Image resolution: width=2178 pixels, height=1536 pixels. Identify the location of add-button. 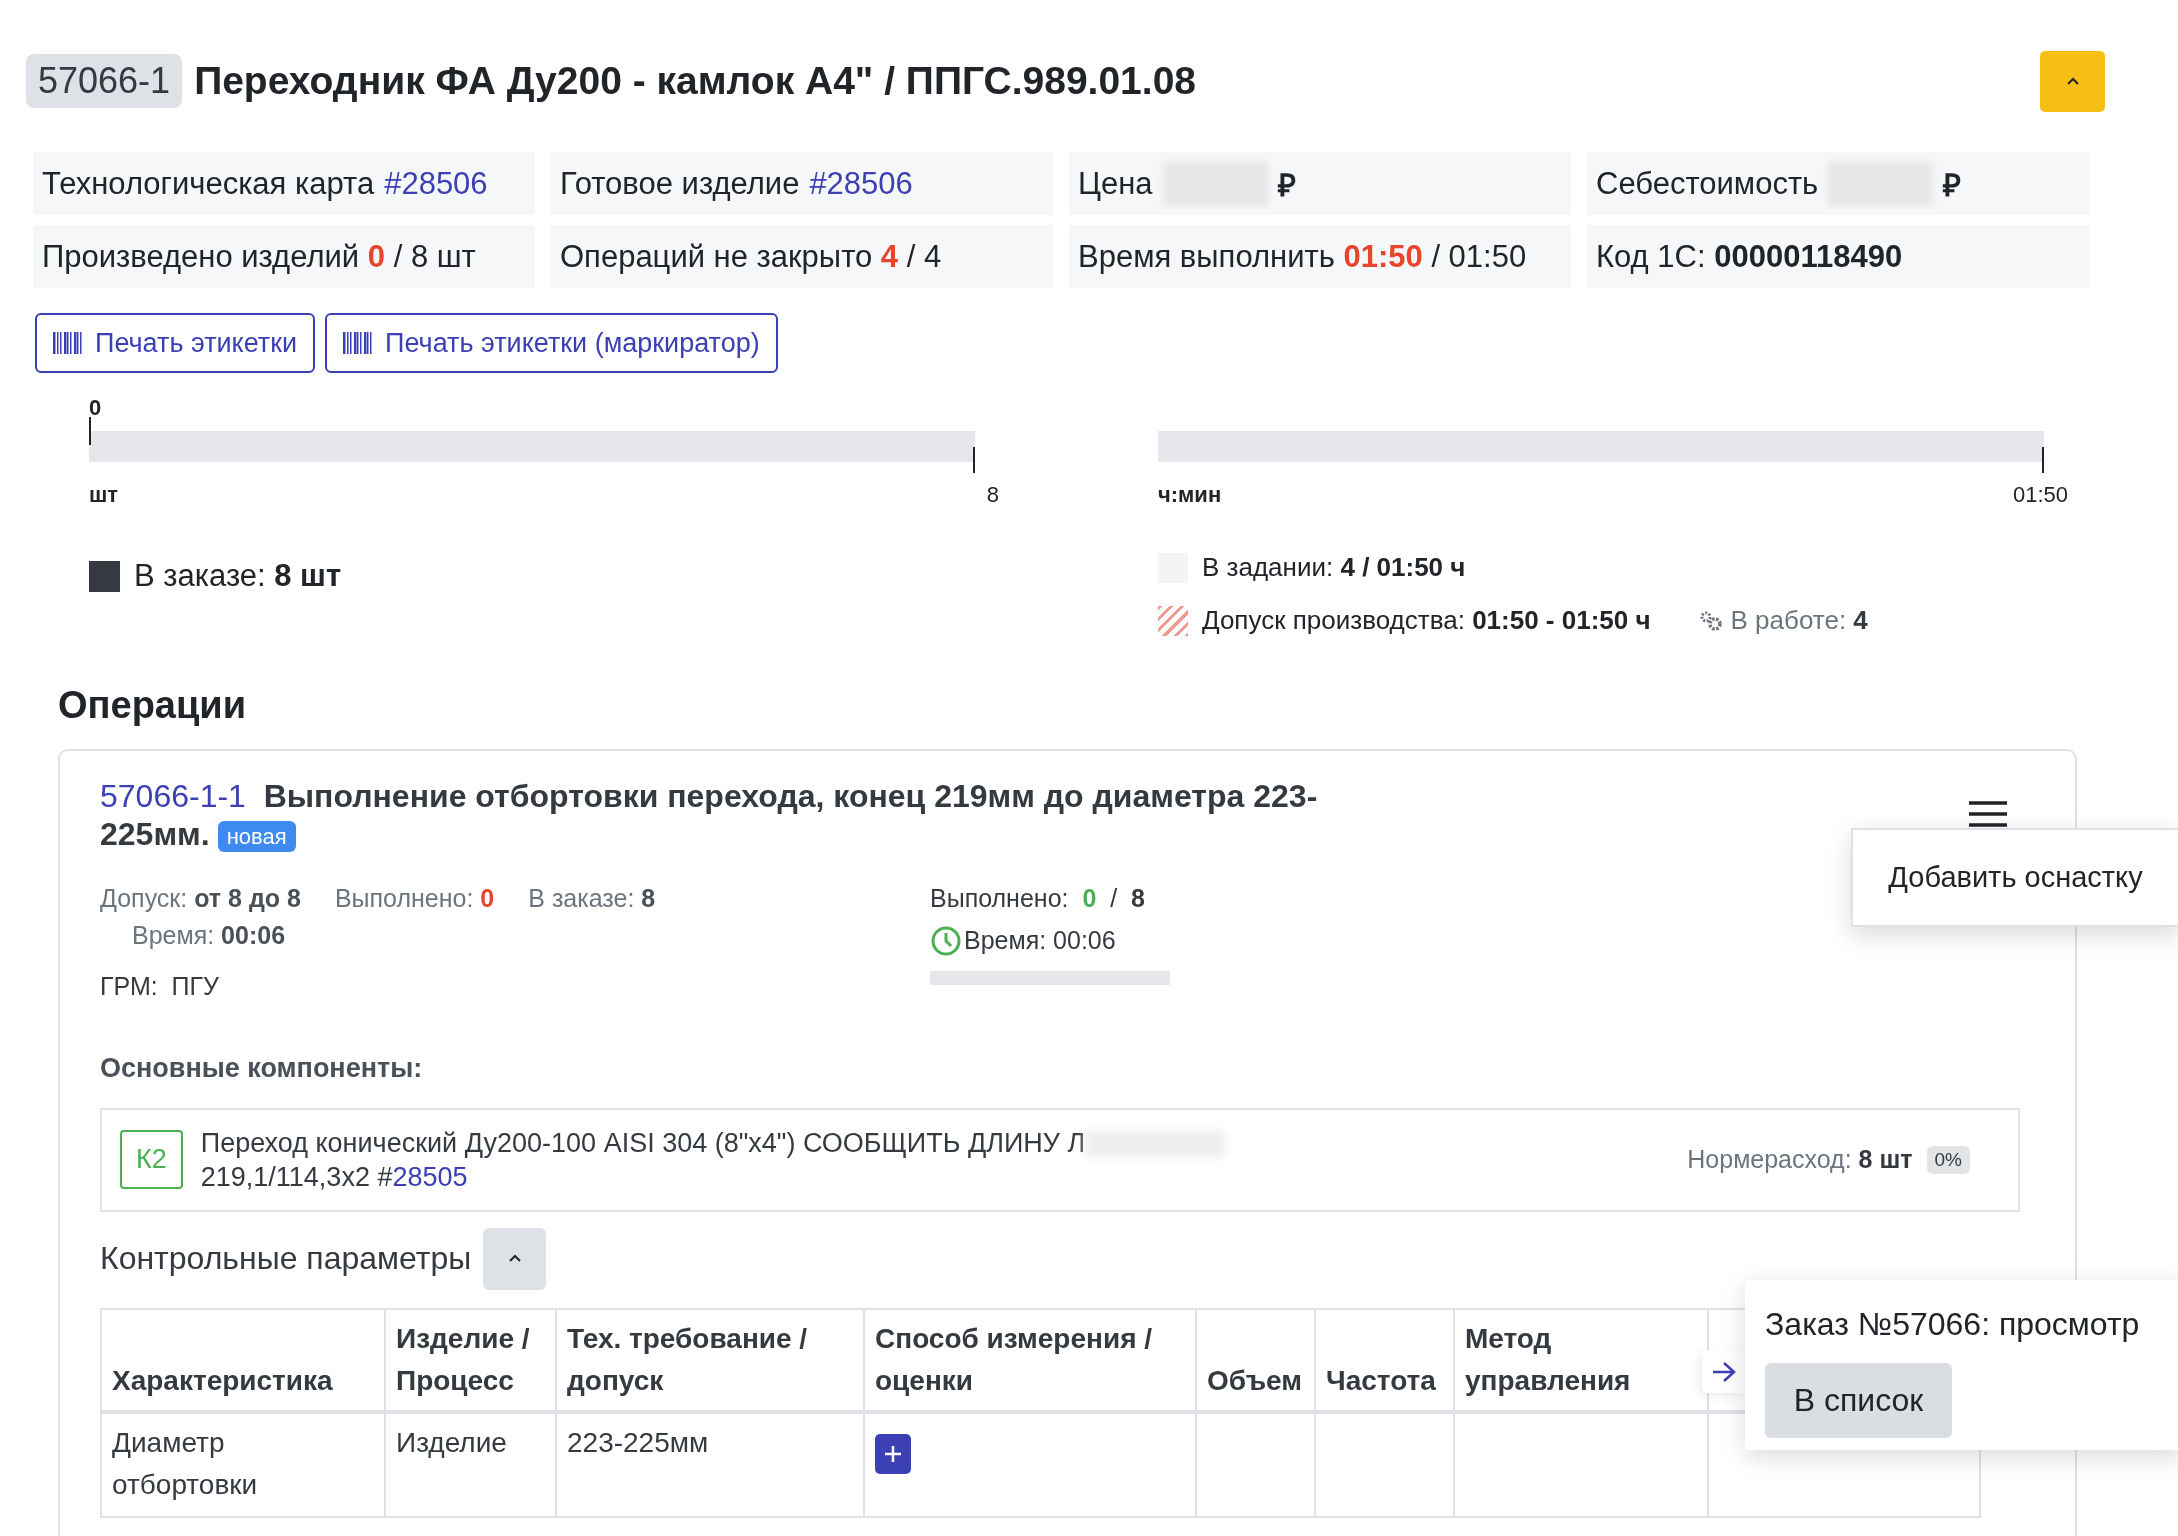
(893, 1453).